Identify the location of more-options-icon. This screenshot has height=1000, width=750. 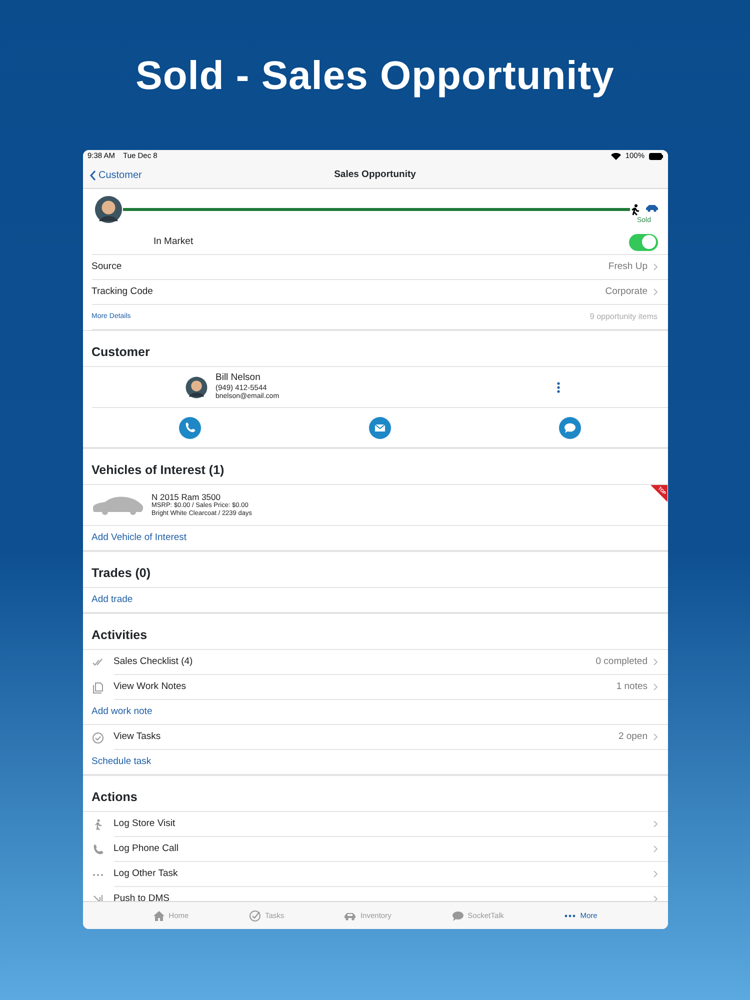
(558, 387).